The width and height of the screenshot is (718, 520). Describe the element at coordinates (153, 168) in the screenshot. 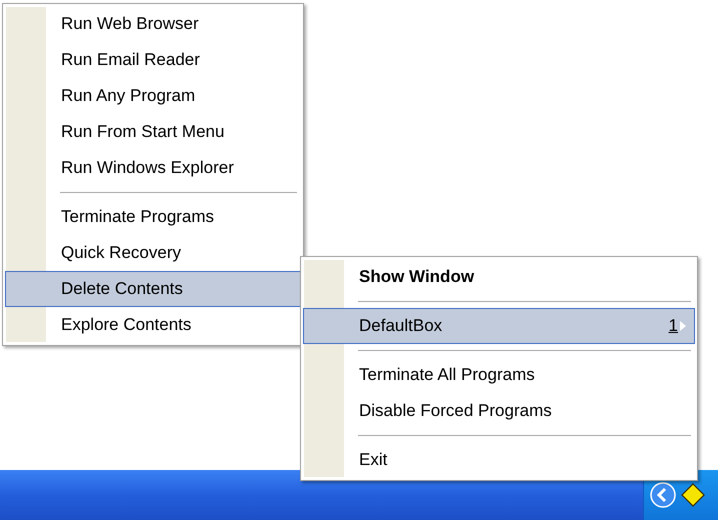

I see `menu-item: Run Windows Explorer` at that location.